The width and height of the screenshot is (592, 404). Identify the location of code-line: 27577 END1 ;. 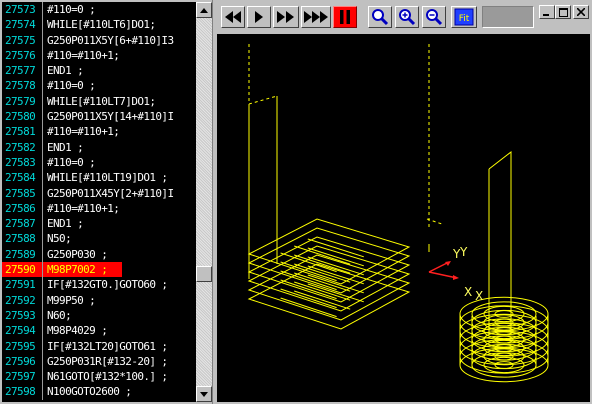
(99, 71).